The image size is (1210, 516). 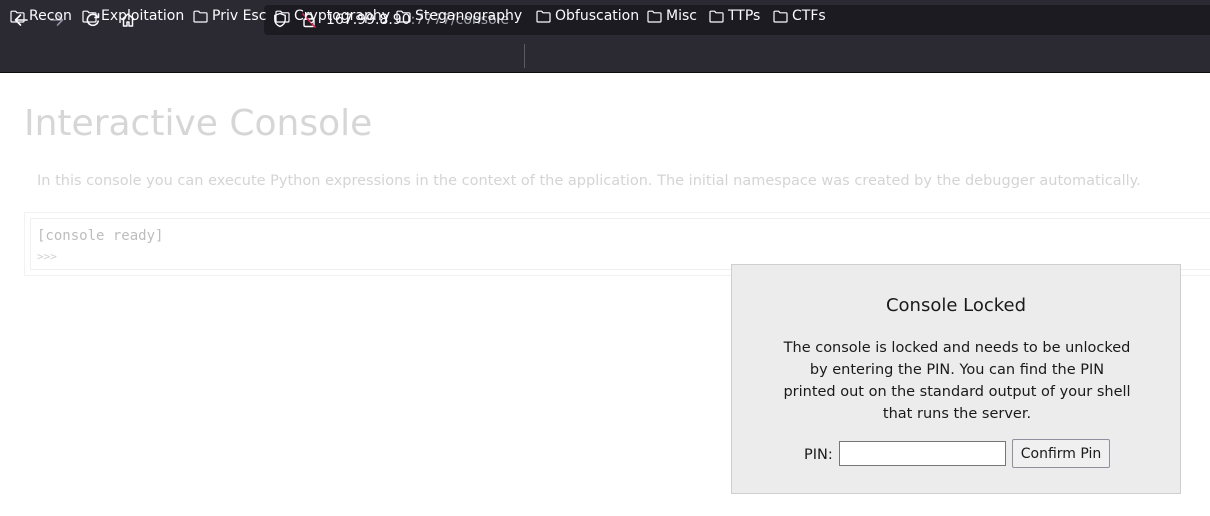 I want to click on bookmark-label: TTPs, so click(x=744, y=16).